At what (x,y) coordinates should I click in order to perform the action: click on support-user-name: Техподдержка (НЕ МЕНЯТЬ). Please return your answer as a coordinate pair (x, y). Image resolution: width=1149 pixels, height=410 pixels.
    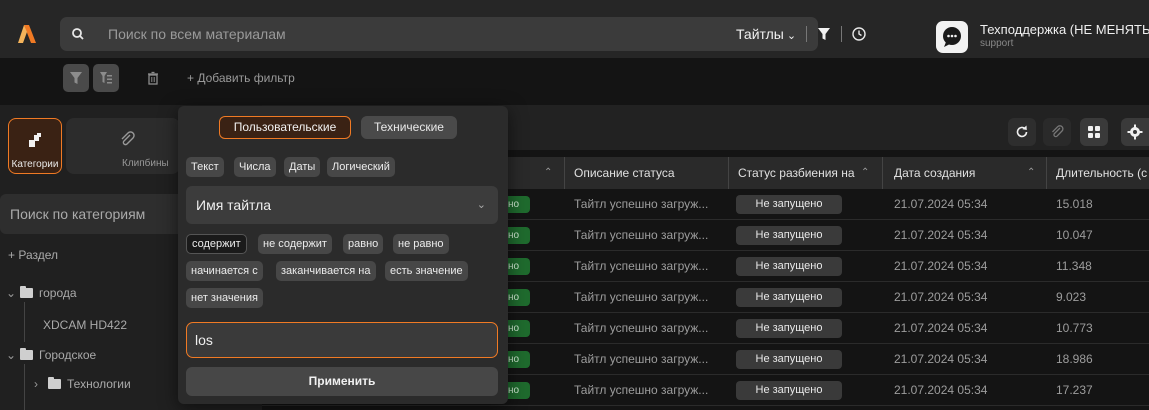
    Looking at the image, I should click on (1064, 29).